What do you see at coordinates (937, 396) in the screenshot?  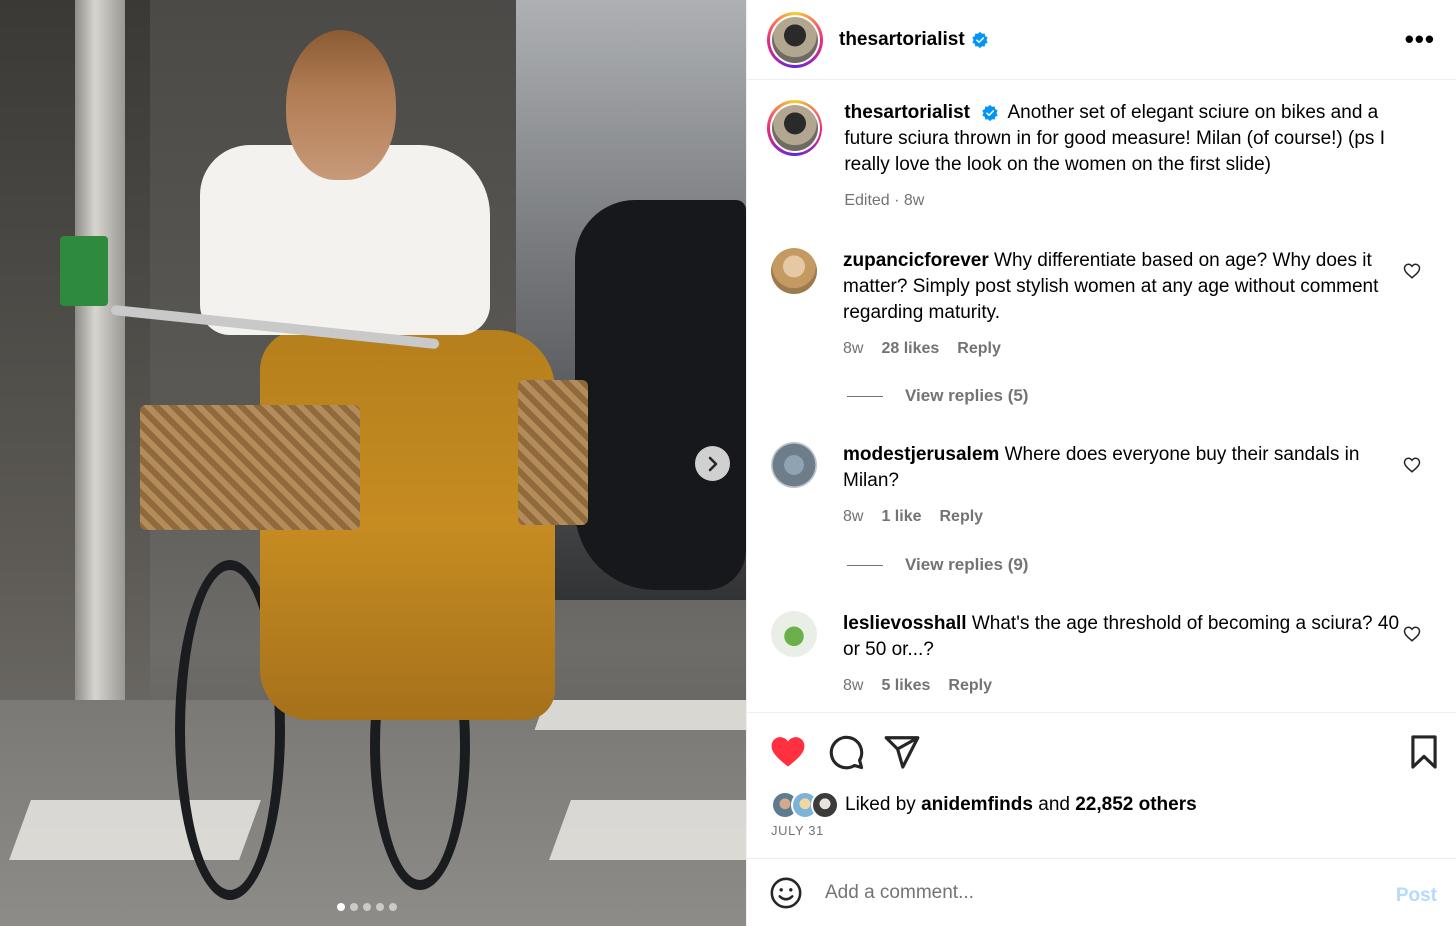 I see `view-replies-button: View replies (5)` at bounding box center [937, 396].